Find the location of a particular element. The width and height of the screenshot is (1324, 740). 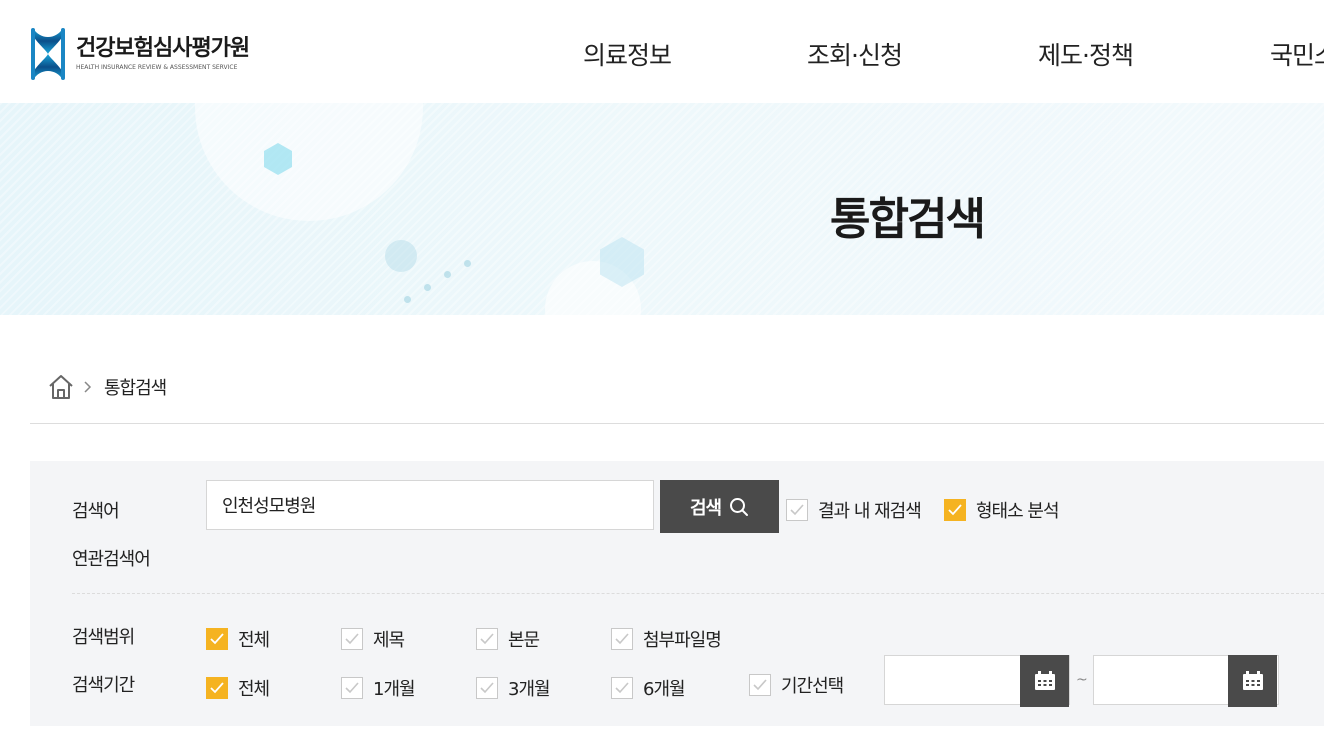

search-button: 검색 is located at coordinates (719, 506).